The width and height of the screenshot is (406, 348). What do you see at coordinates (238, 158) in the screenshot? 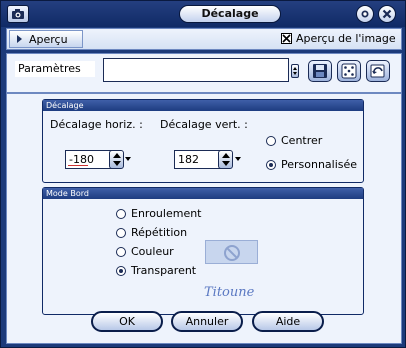
I see `vertical-offset-dropdown` at bounding box center [238, 158].